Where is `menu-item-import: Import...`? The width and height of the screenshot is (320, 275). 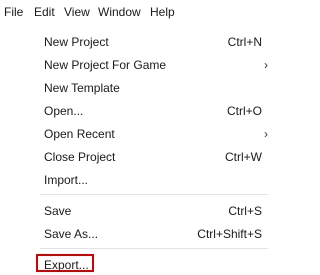 menu-item-import: Import... is located at coordinates (146, 180).